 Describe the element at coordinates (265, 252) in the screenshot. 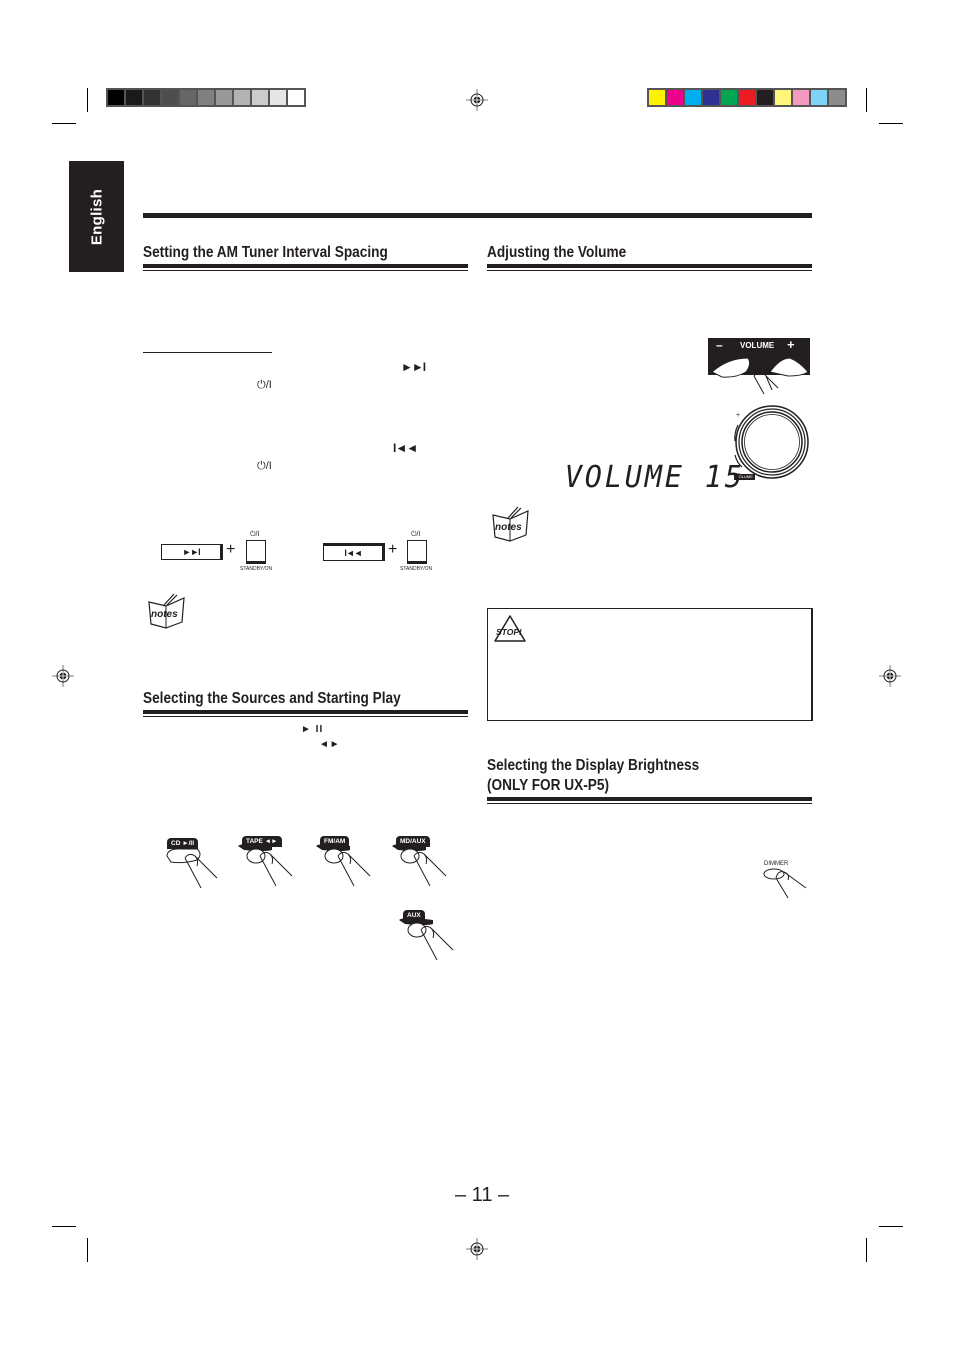

I see `section-title-am-tuner: Setting the AM Tuner Interval Spacing` at that location.